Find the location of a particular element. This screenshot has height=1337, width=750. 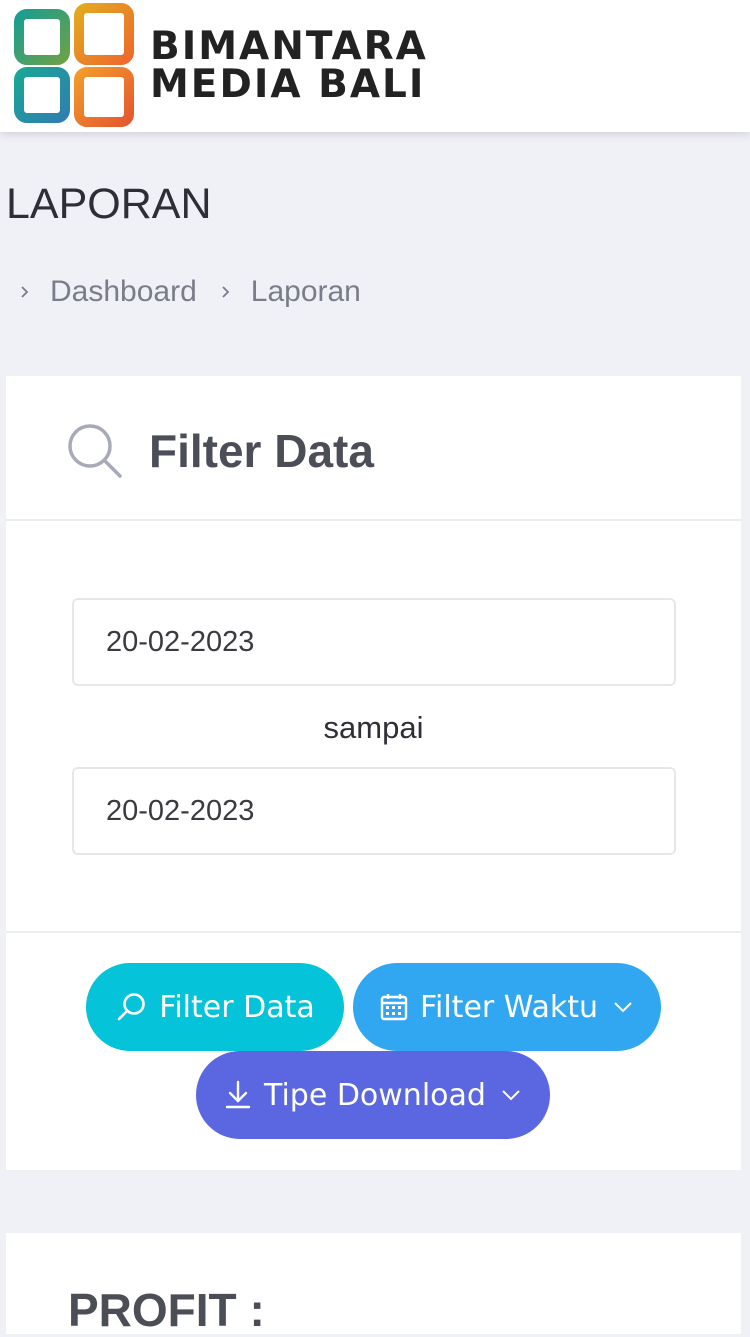

breadcrumb-item-dashboard: Dashboard is located at coordinates (106, 292).